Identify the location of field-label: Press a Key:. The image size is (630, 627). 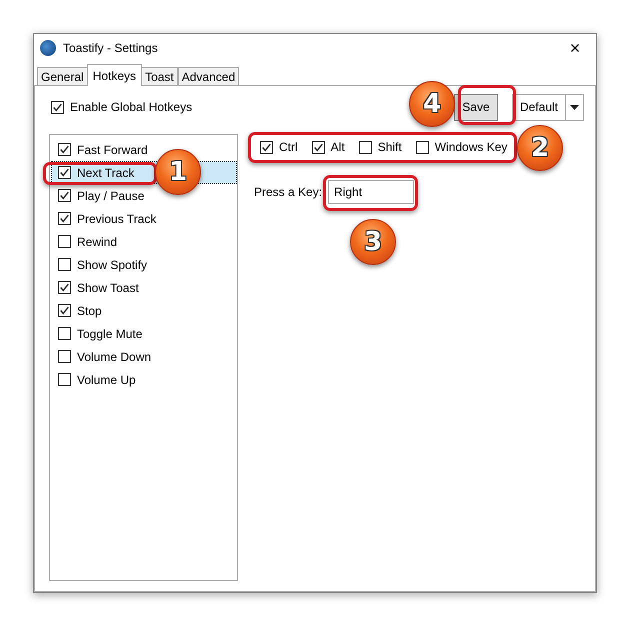
(288, 192).